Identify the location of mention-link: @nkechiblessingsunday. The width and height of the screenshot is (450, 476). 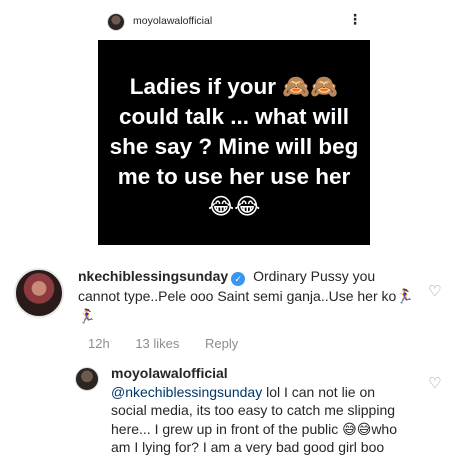
(186, 392).